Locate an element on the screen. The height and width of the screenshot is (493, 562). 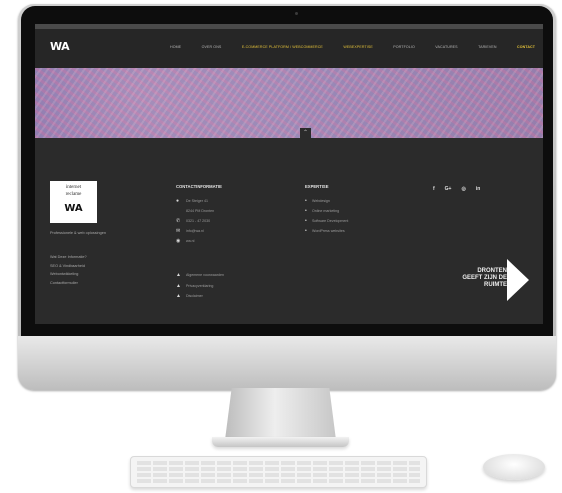
brand-line-internet: internet is located at coordinates (73, 187).